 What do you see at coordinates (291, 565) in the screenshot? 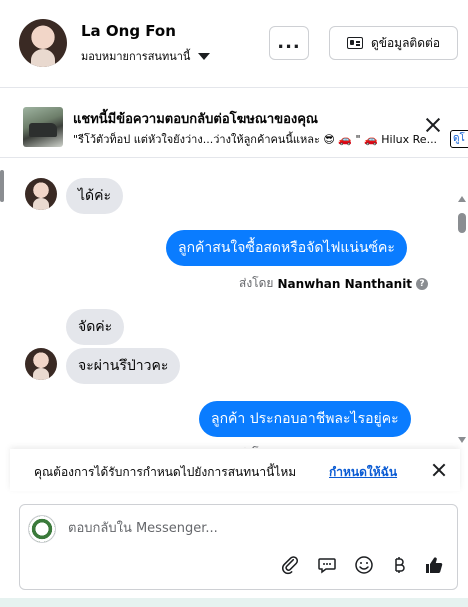
I see `paperclip-icon` at bounding box center [291, 565].